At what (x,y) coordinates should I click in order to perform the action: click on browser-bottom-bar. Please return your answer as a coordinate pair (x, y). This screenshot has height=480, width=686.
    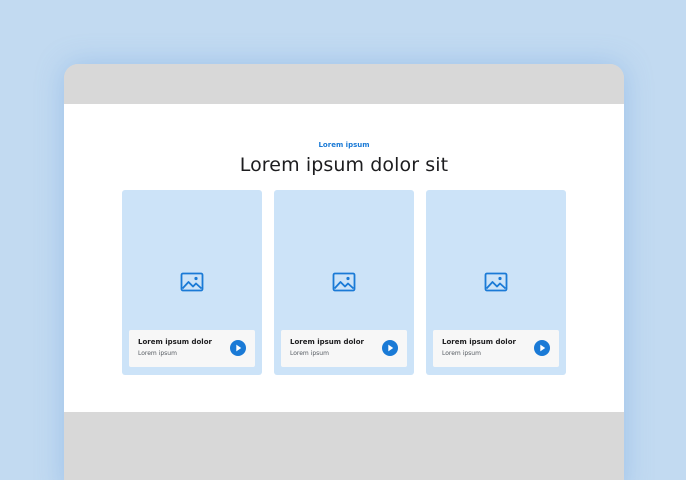
    Looking at the image, I should click on (344, 446).